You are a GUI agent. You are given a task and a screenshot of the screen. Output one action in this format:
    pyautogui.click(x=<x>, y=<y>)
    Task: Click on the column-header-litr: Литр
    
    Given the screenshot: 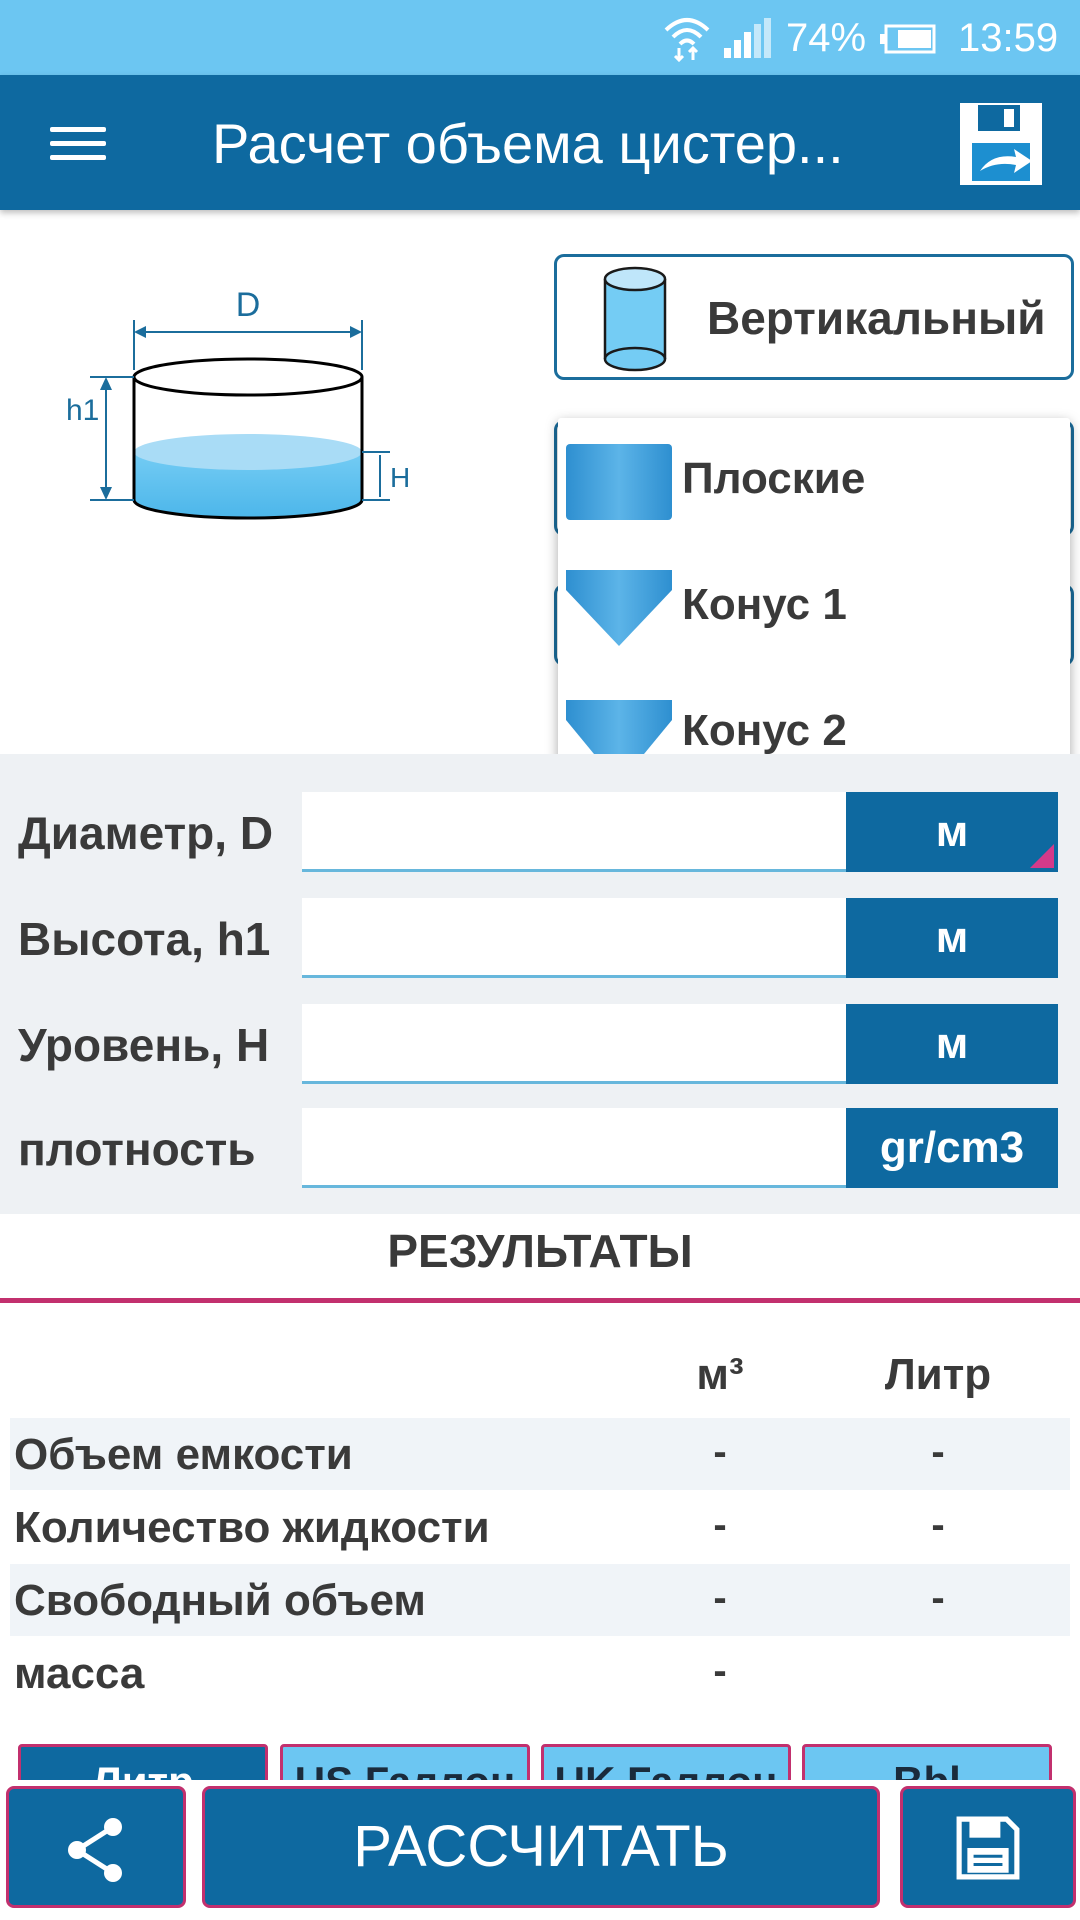 What is the action you would take?
    pyautogui.click(x=938, y=1374)
    